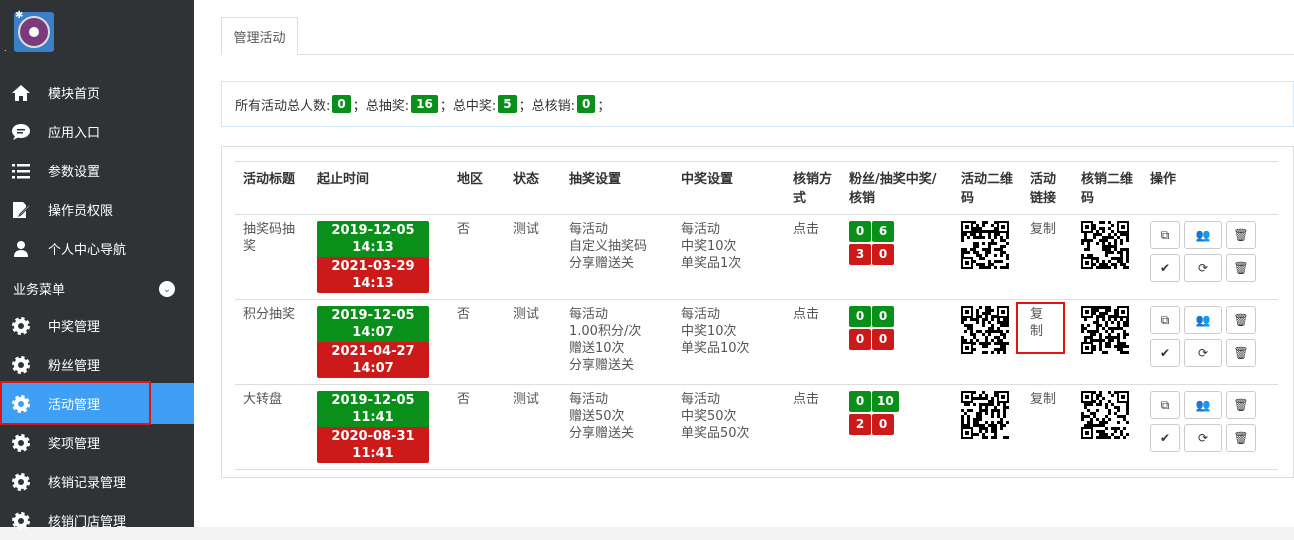 The width and height of the screenshot is (1294, 540). What do you see at coordinates (897, 342) in the screenshot?
I see `fans-stats: 00 00` at bounding box center [897, 342].